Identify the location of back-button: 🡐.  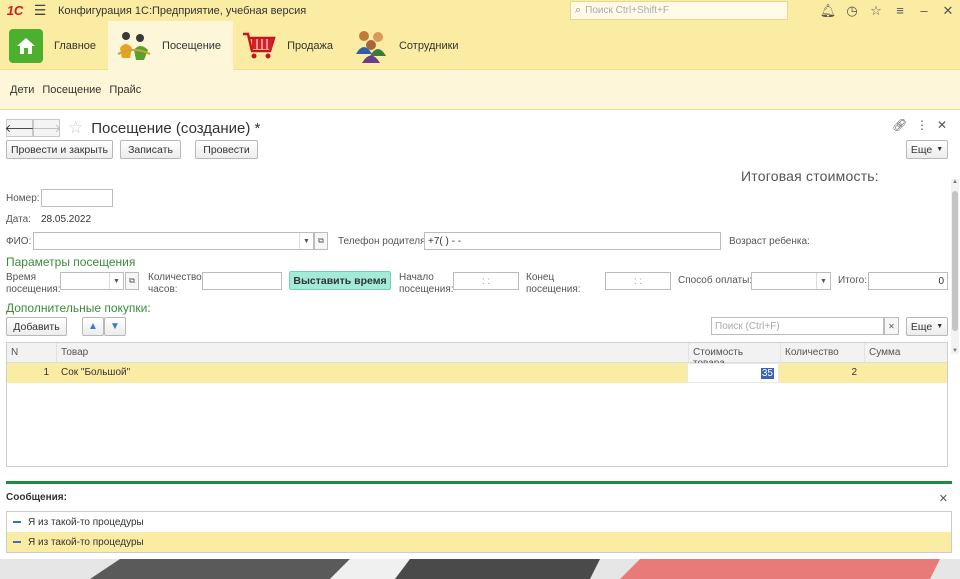
(19, 128).